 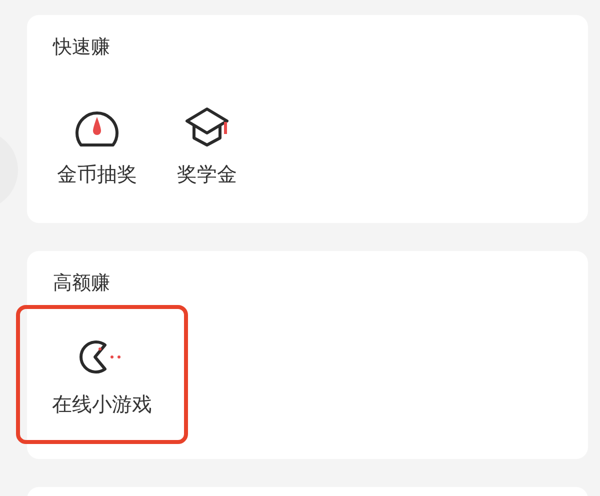 What do you see at coordinates (207, 127) in the screenshot?
I see `graduation-cap-icon` at bounding box center [207, 127].